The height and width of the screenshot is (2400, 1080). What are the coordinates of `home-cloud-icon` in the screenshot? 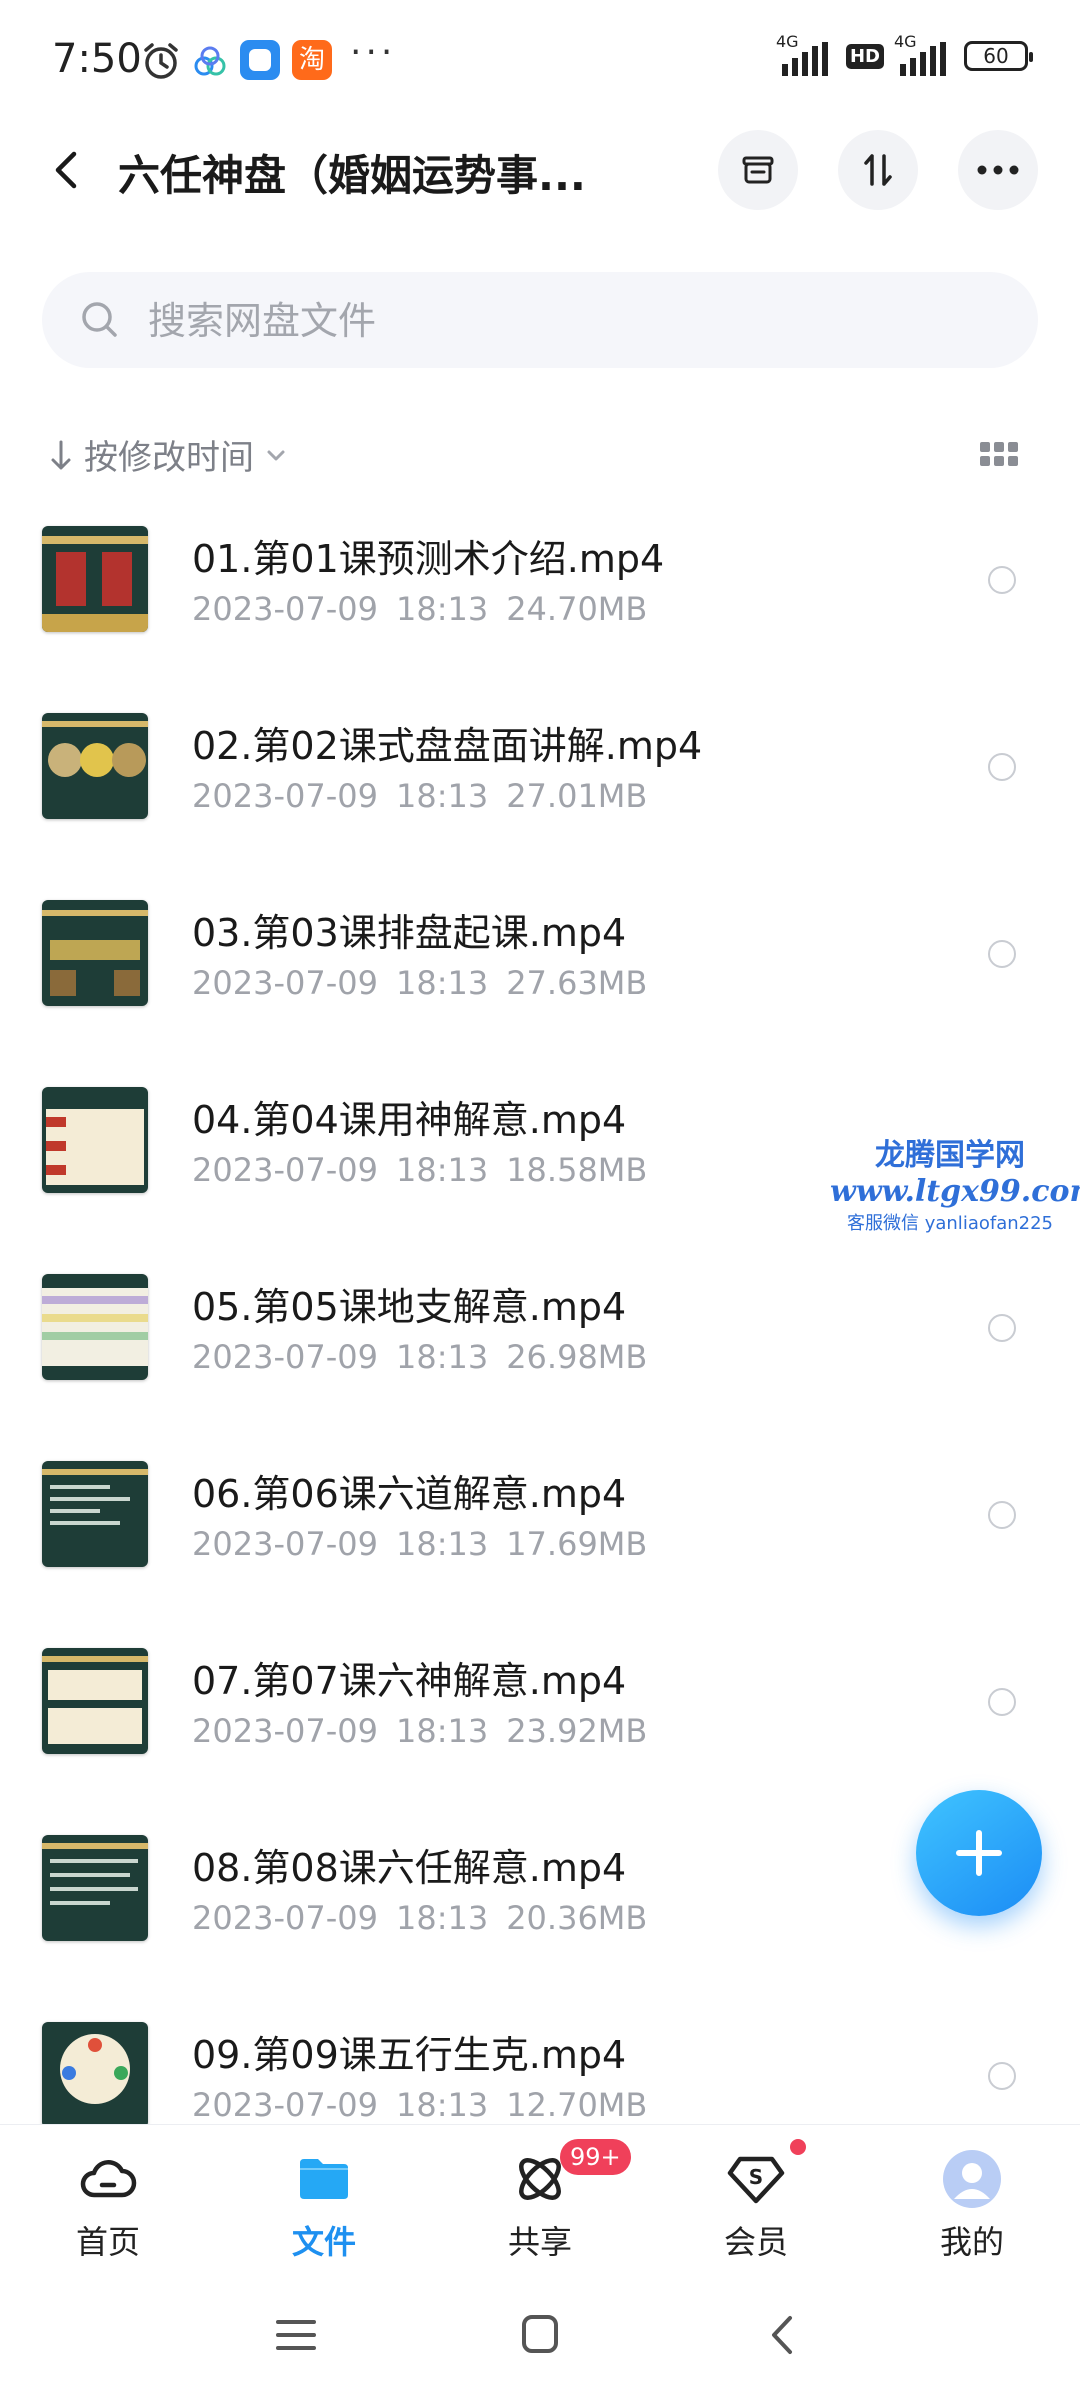 It's located at (108, 2179).